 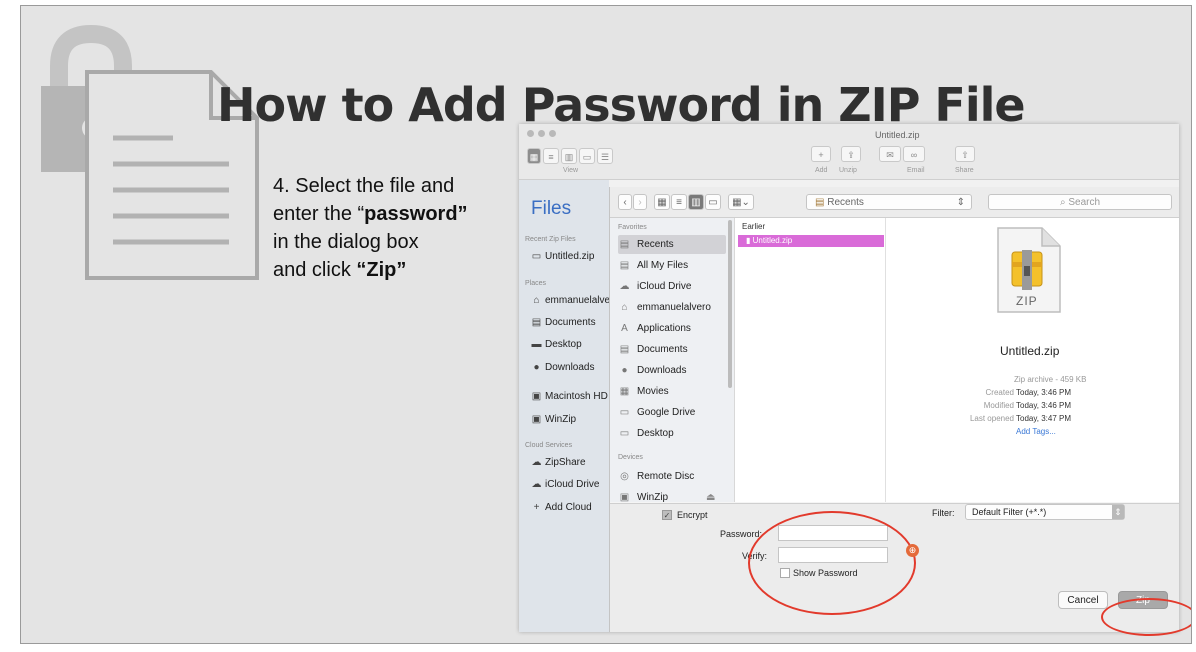 I want to click on sidebar-item-winzip: ▣ WinZip, so click(x=553, y=419).